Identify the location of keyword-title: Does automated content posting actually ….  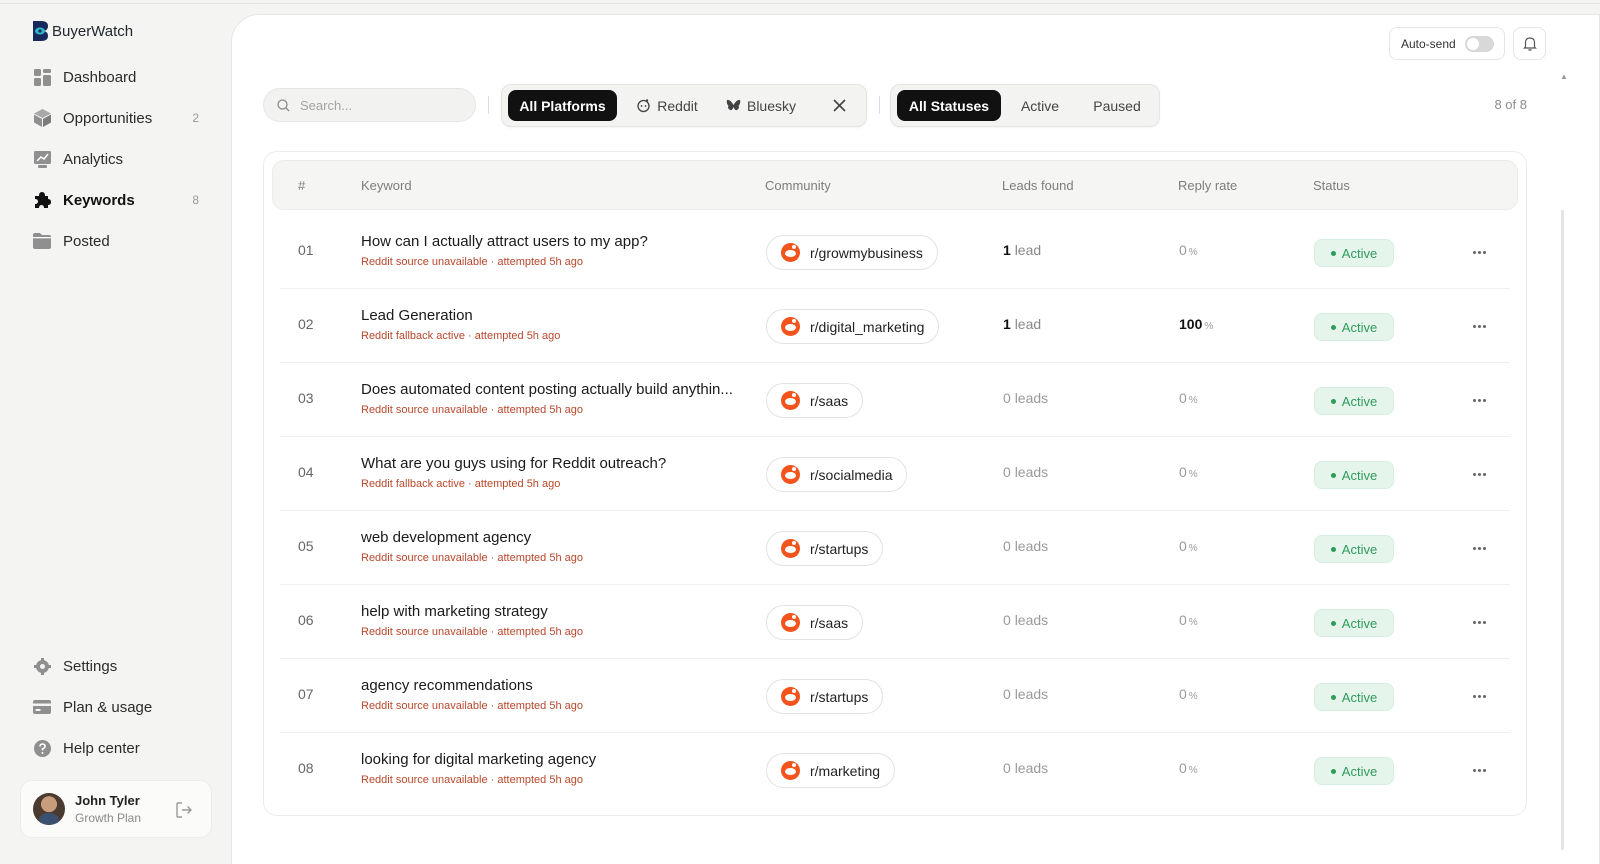
(547, 389).